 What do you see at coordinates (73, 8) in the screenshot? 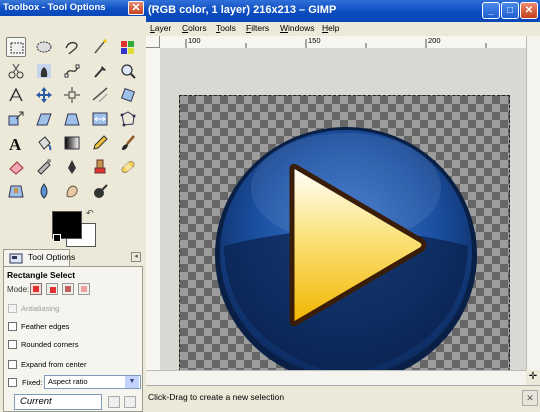
I see `toolbox-title: Toolbox - Tool Options` at bounding box center [73, 8].